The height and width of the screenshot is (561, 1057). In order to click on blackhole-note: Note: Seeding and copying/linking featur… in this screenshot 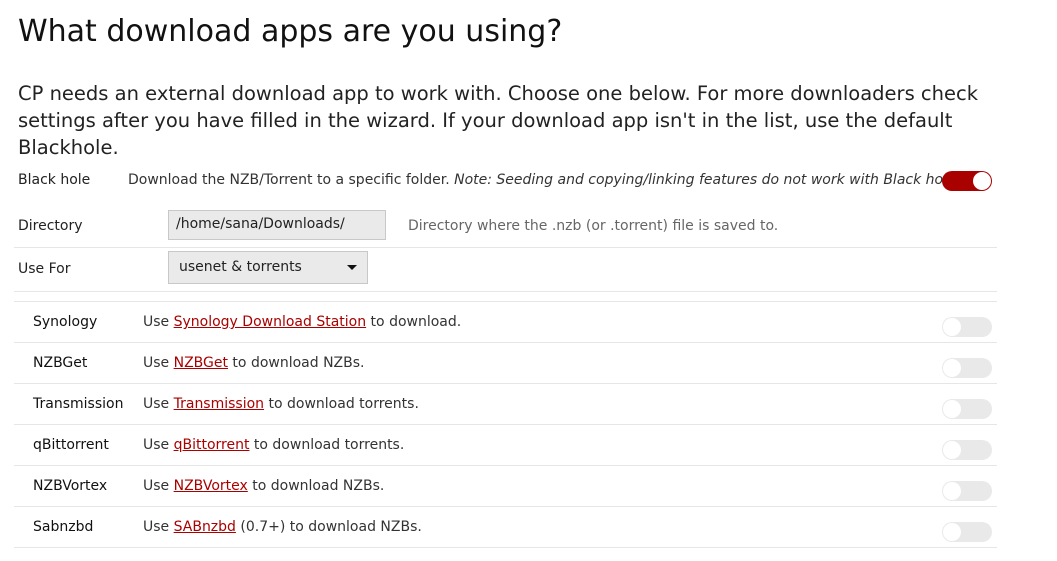, I will do `click(705, 180)`.